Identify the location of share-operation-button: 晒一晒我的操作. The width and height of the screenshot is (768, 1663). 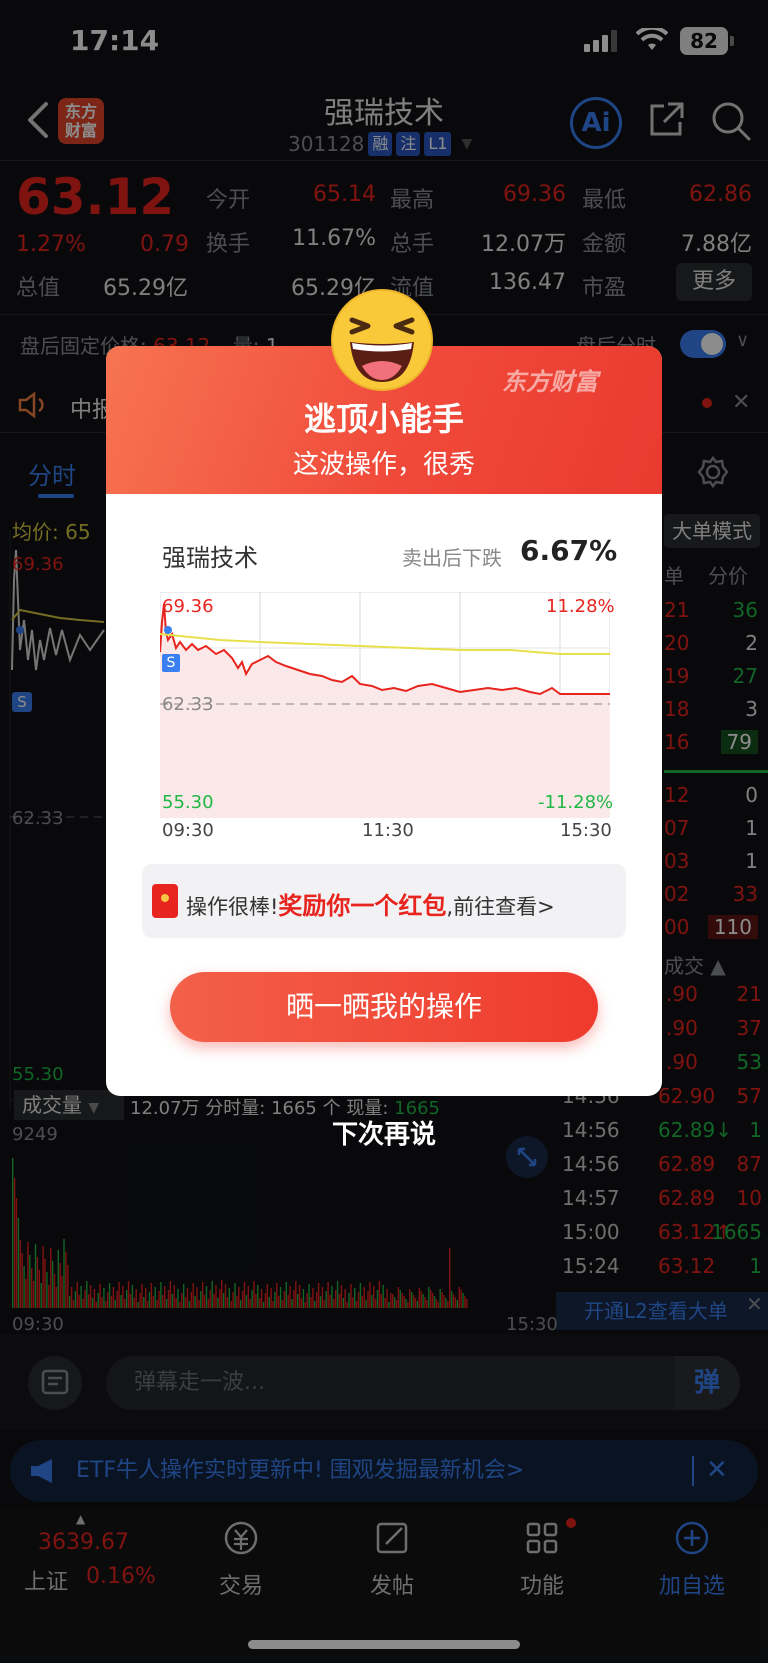
(384, 1007).